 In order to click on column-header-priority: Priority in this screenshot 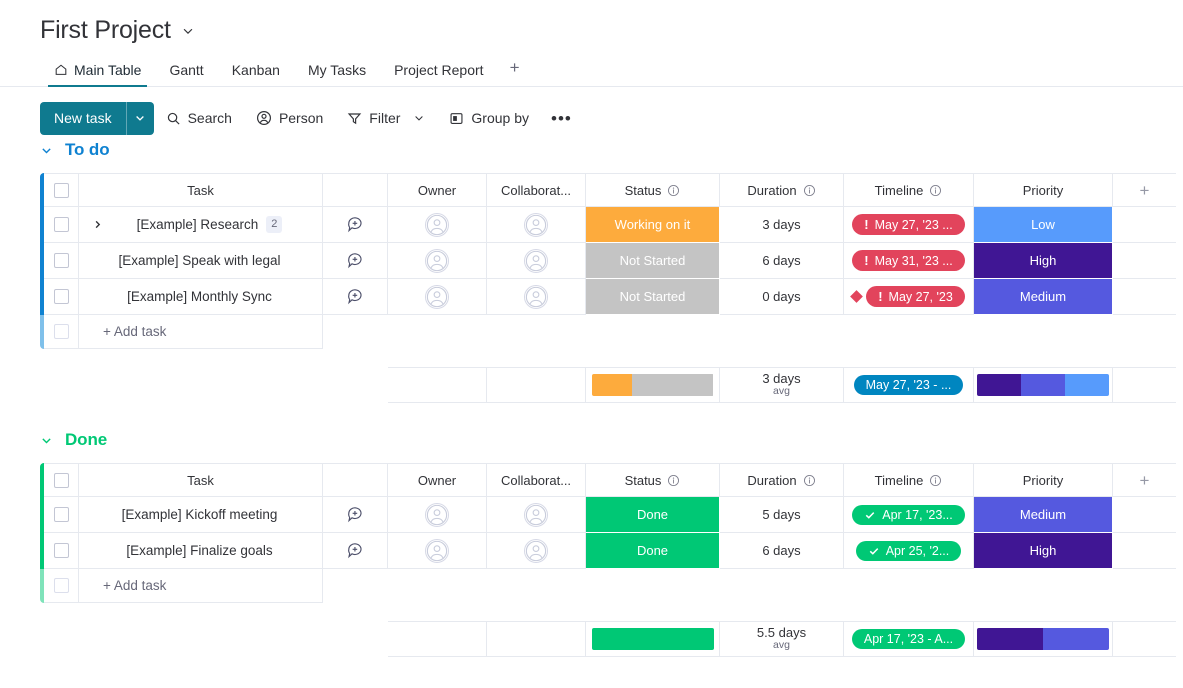, I will do `click(1043, 480)`.